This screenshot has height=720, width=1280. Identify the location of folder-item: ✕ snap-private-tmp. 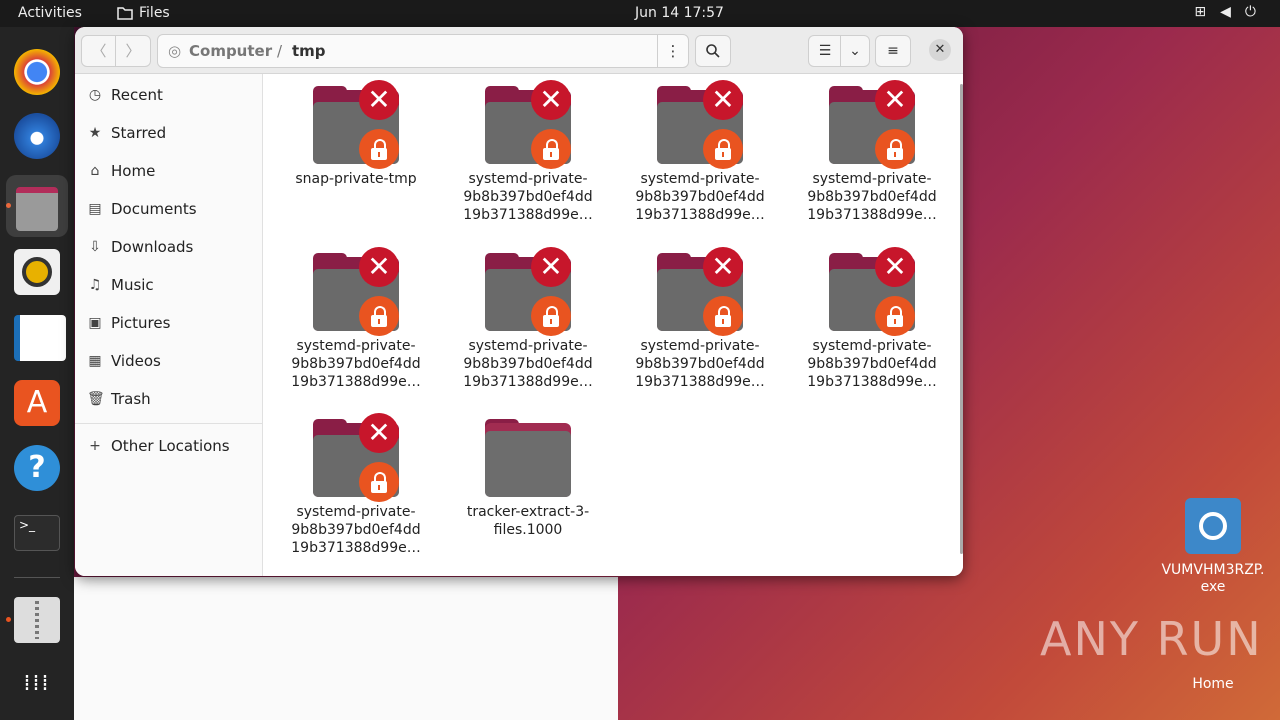
(356, 134).